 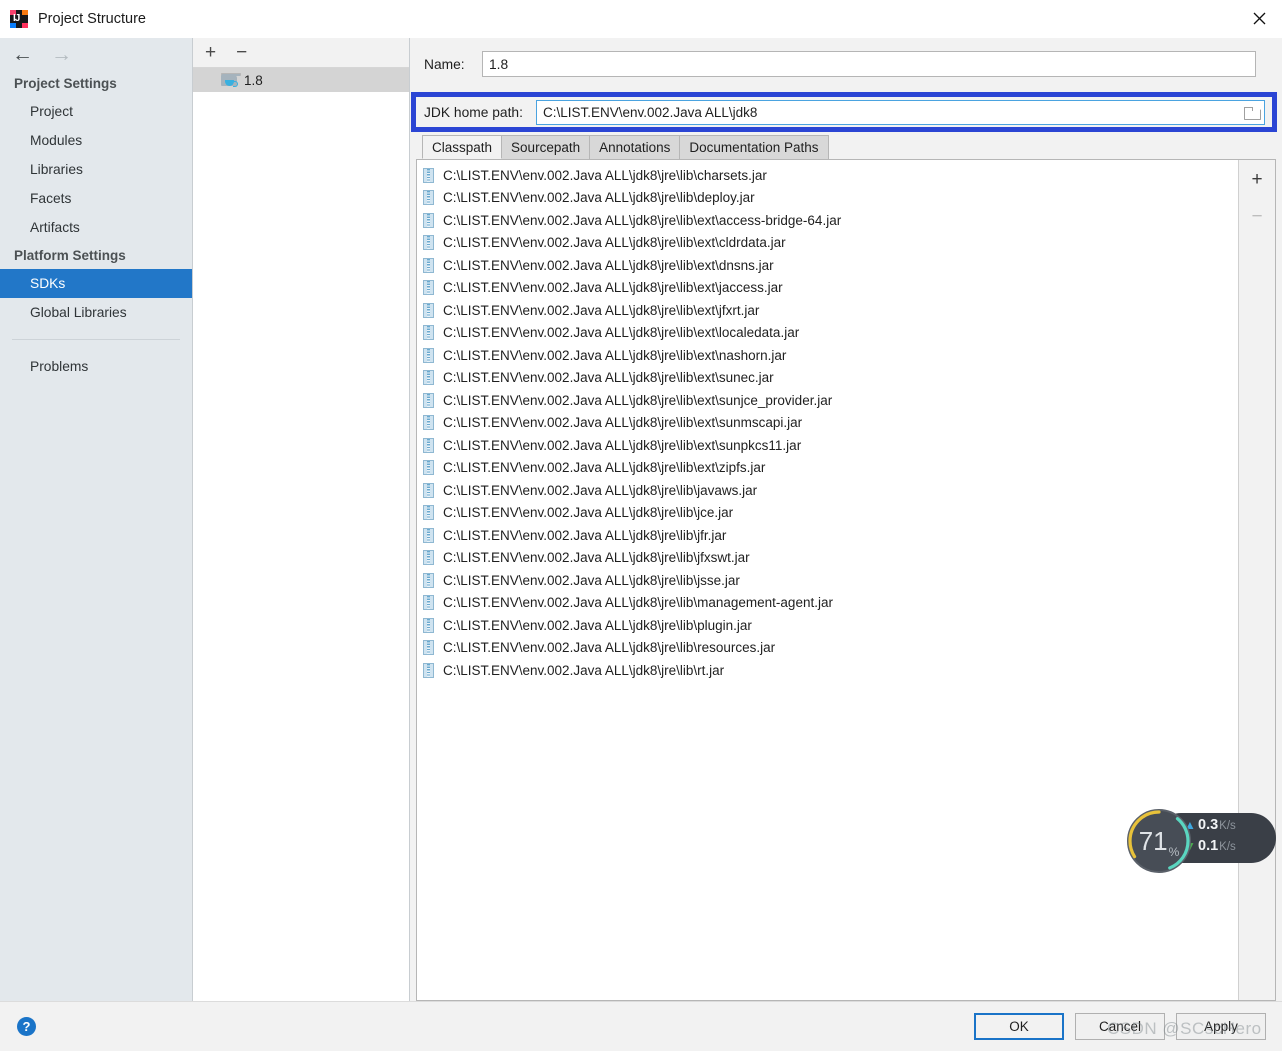 I want to click on tab-sourcepath: Sourcepath, so click(x=546, y=147).